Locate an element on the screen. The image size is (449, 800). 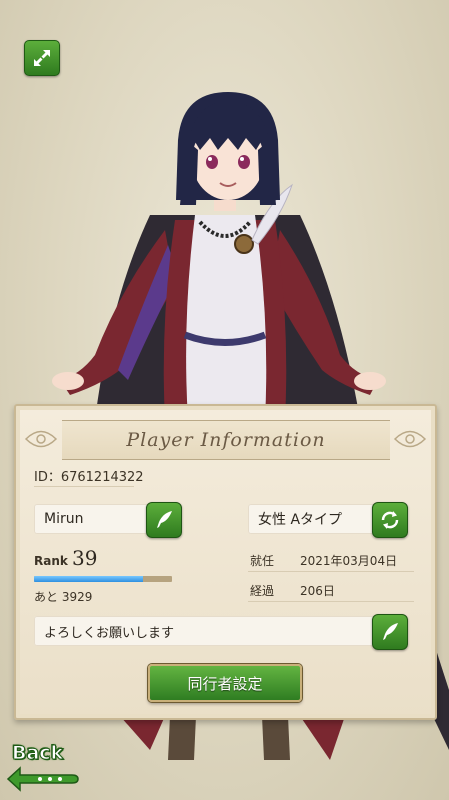
expand-icon is located at coordinates (42, 58).